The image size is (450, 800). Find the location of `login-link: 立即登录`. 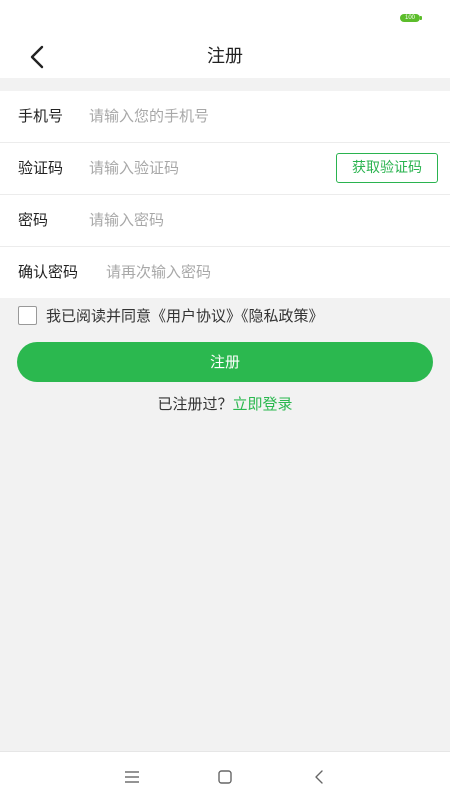

login-link: 立即登录 is located at coordinates (263, 404).